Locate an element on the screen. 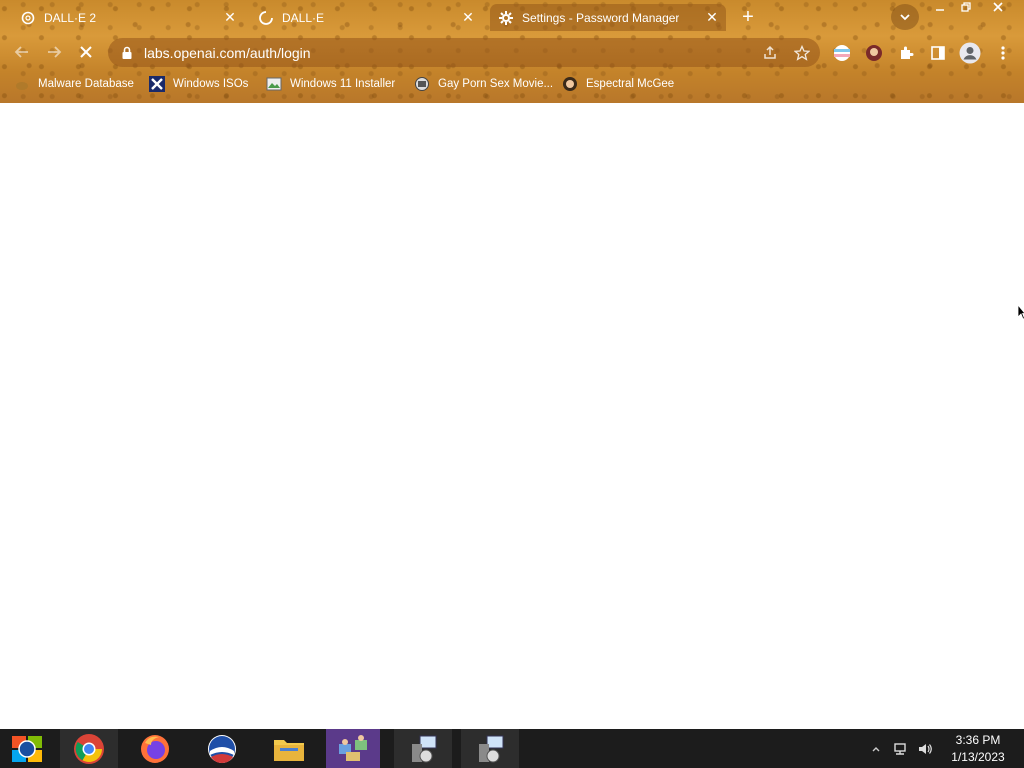 This screenshot has width=1024, height=768. chevron-down-icon is located at coordinates (905, 17).